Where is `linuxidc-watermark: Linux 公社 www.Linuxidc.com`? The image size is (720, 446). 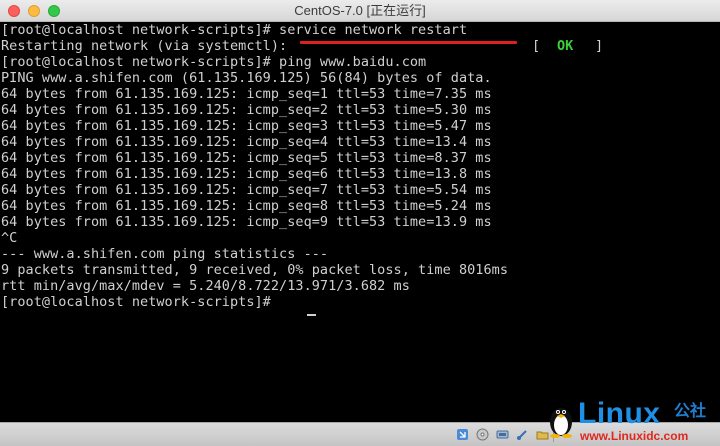
linuxidc-watermark: Linux 公社 www.Linuxidc.com is located at coordinates (634, 422).